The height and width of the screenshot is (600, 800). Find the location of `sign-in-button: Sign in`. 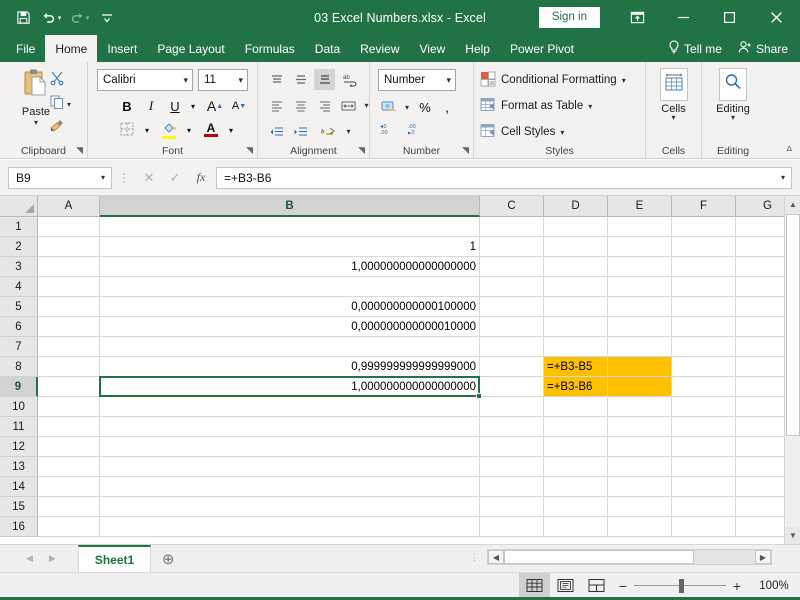

sign-in-button: Sign in is located at coordinates (569, 17).